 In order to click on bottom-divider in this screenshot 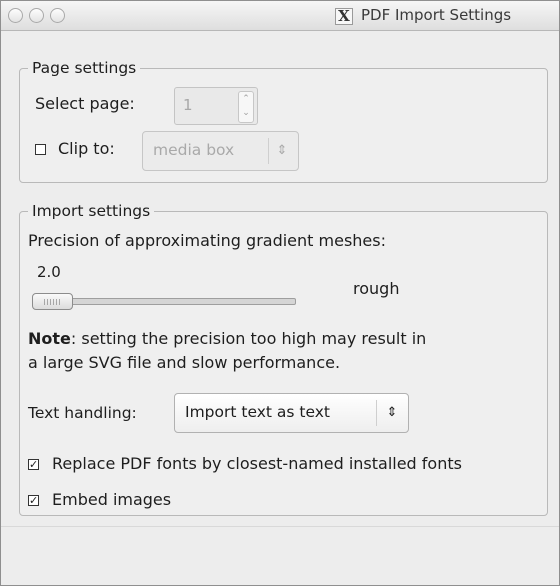, I will do `click(280, 526)`.